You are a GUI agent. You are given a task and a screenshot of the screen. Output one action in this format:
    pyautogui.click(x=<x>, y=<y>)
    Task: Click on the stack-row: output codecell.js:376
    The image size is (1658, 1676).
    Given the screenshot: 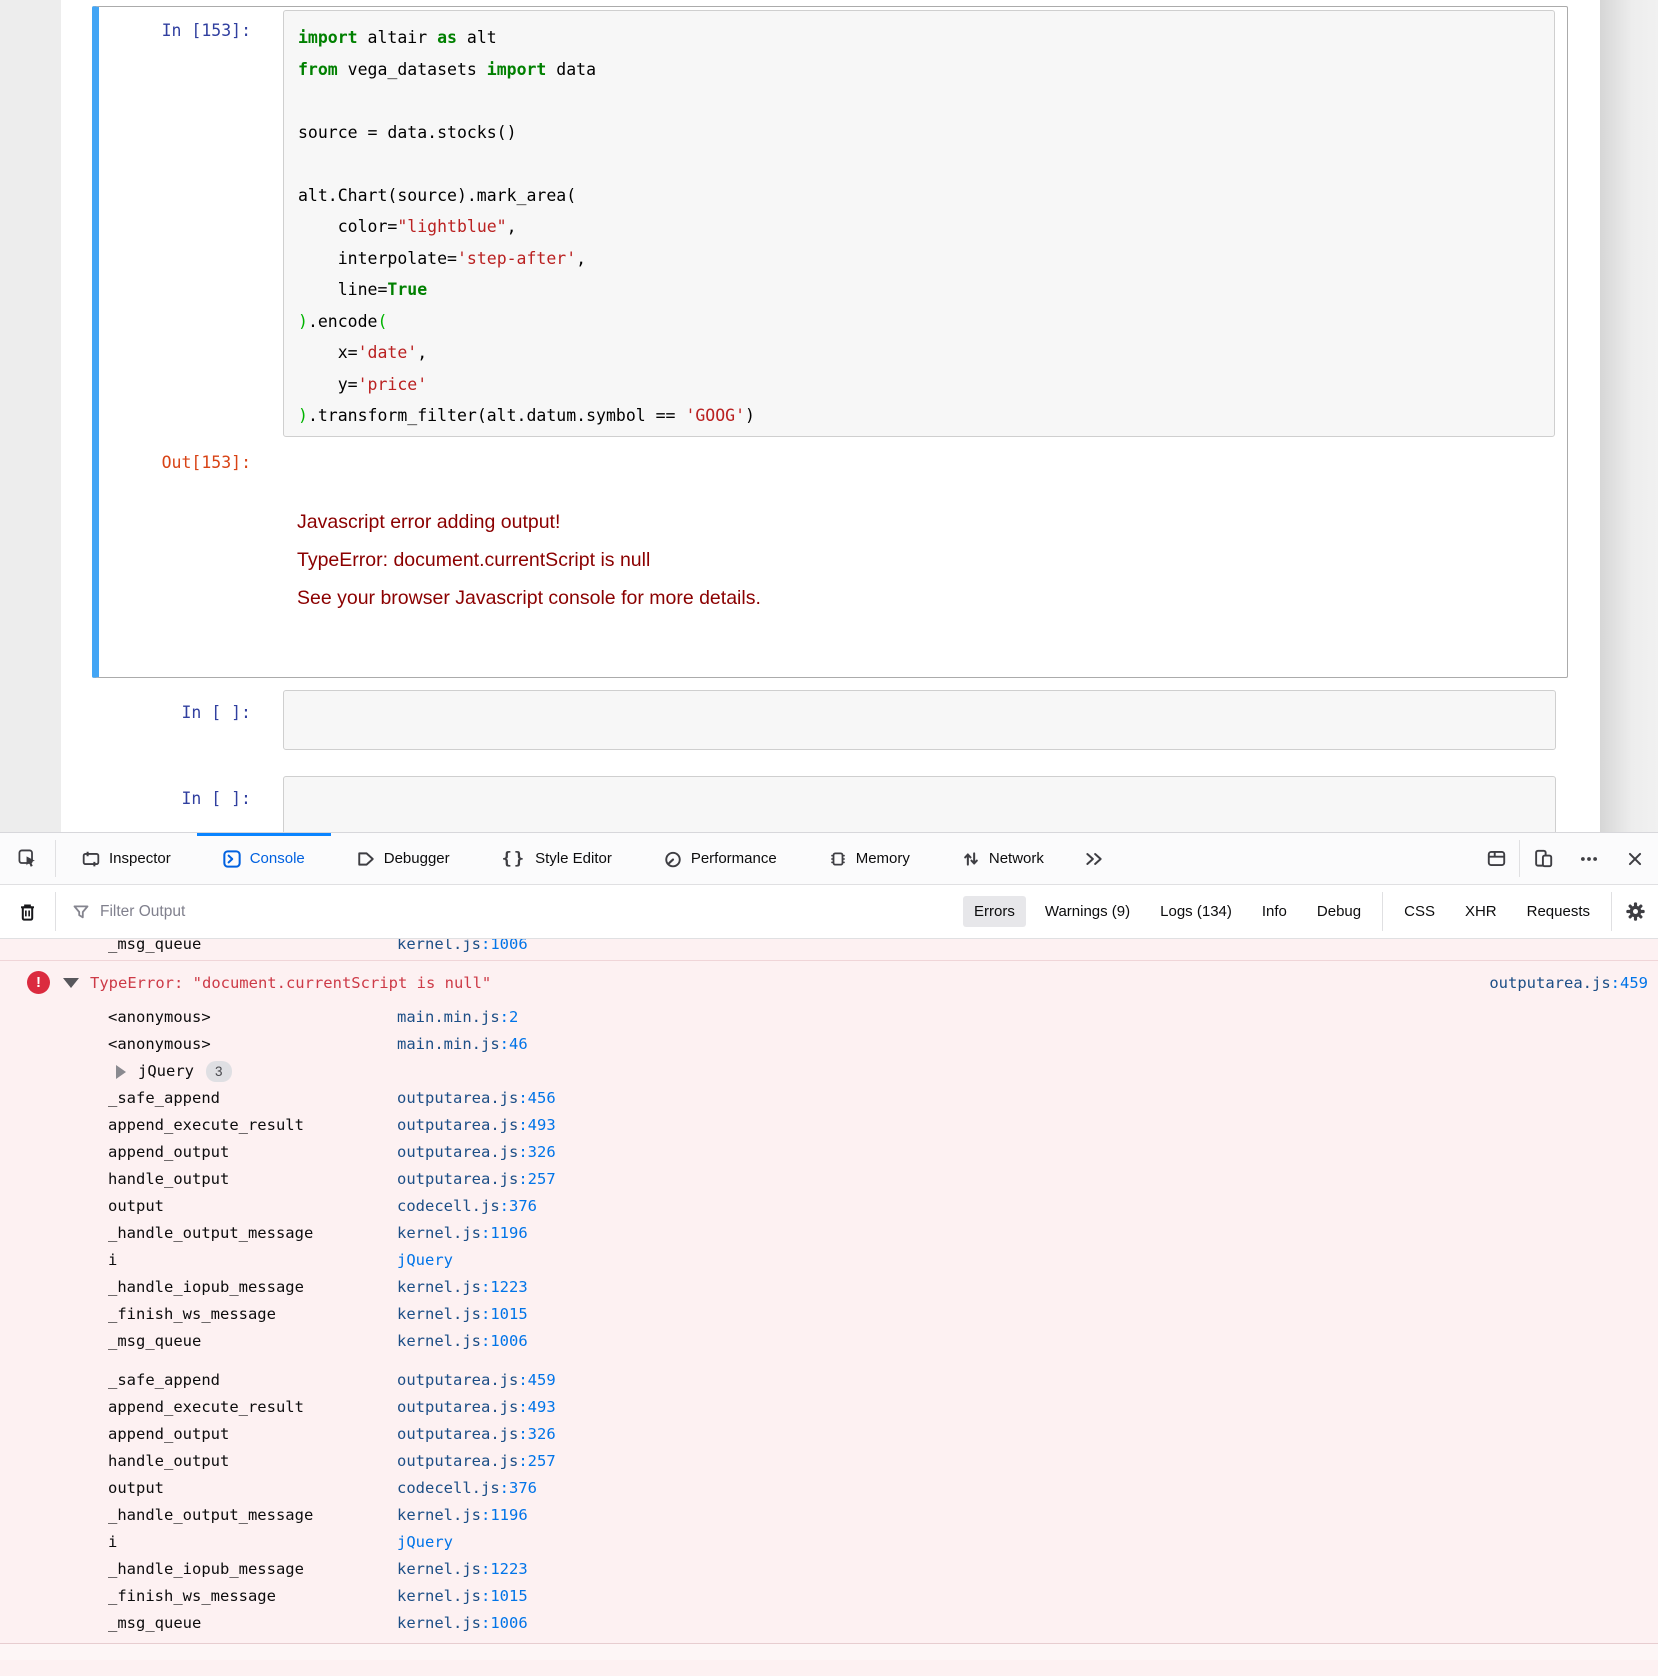 What is the action you would take?
    pyautogui.click(x=829, y=1206)
    